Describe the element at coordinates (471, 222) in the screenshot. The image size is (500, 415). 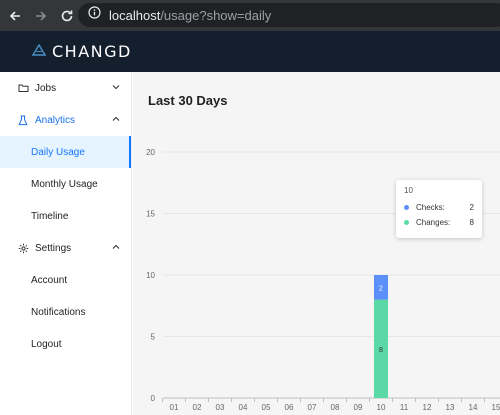
I see `tooltip-value: 8` at that location.